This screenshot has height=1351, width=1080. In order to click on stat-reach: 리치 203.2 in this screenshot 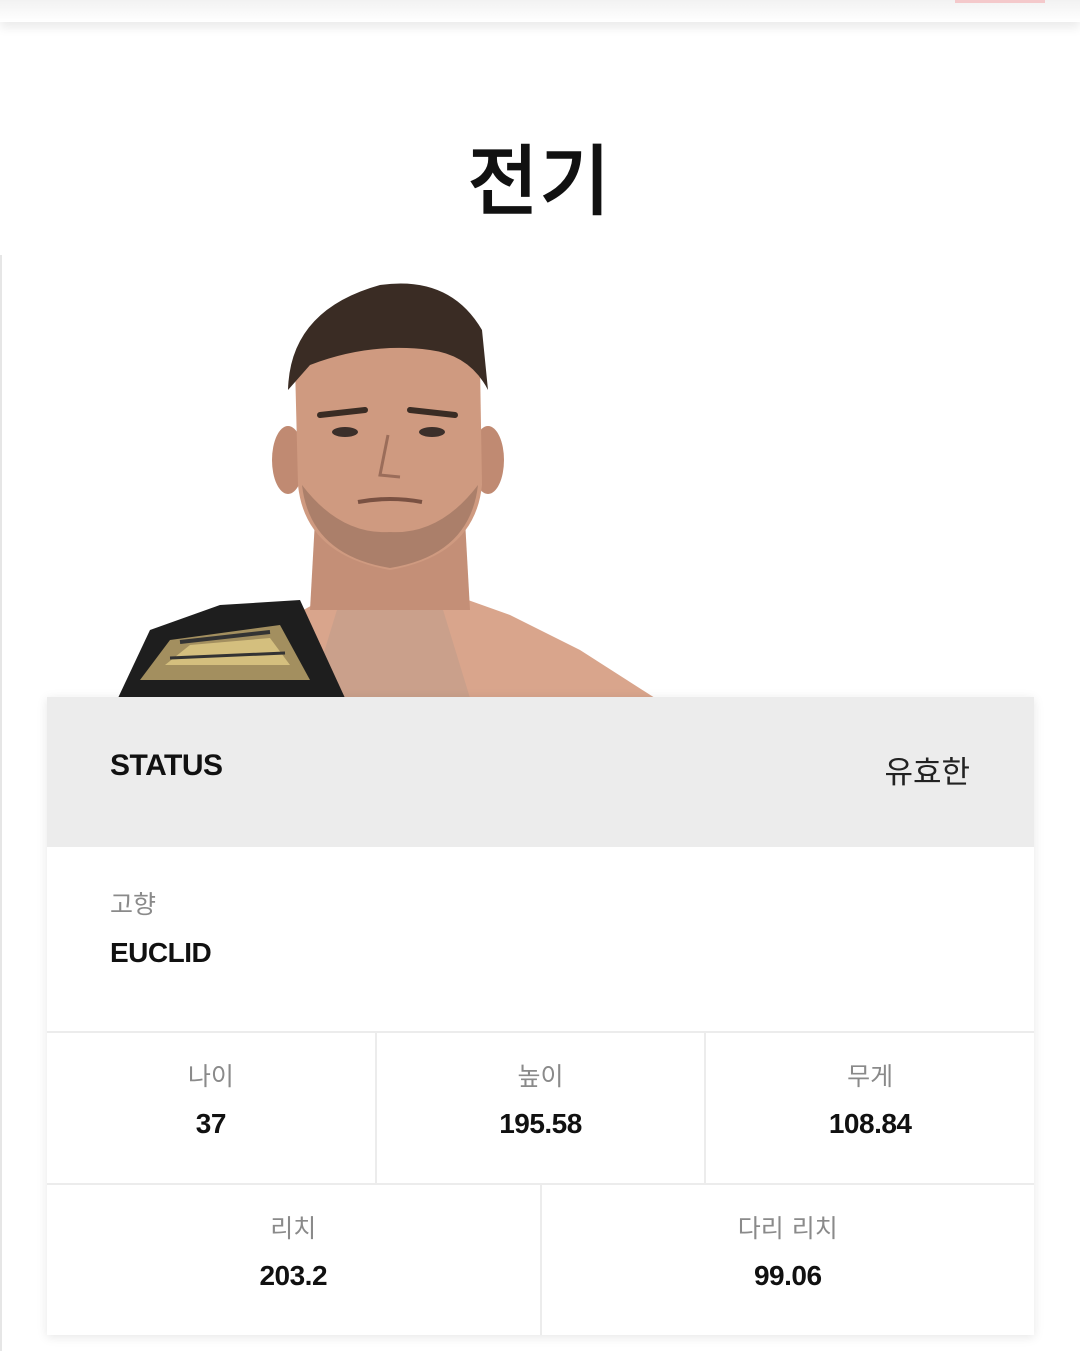, I will do `click(294, 1260)`.